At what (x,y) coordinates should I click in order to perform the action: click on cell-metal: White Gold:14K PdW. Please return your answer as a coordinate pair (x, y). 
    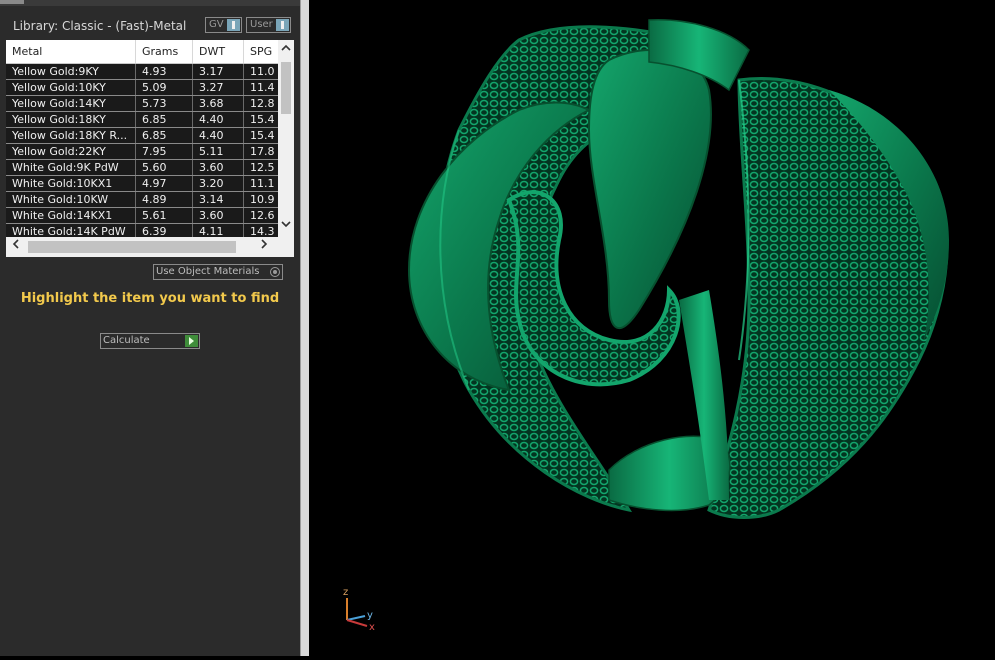
    Looking at the image, I should click on (71, 230).